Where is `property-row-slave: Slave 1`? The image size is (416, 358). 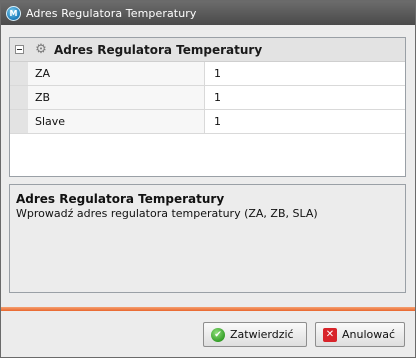 property-row-slave: Slave 1 is located at coordinates (207, 122).